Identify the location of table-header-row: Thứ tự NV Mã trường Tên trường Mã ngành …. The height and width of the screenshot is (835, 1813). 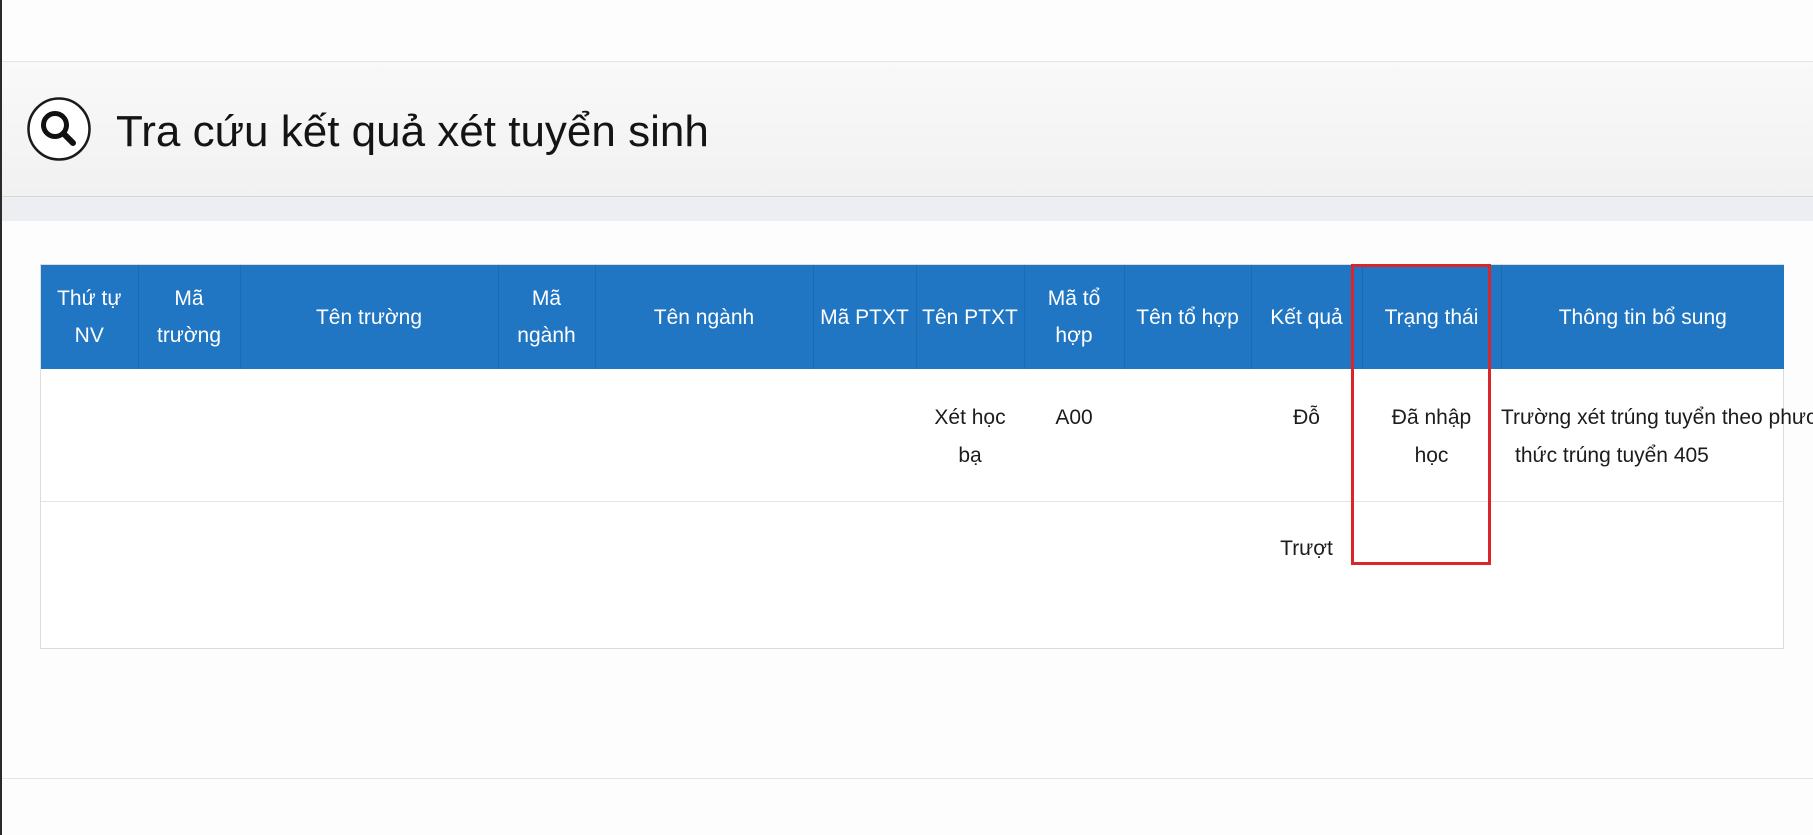
(912, 317).